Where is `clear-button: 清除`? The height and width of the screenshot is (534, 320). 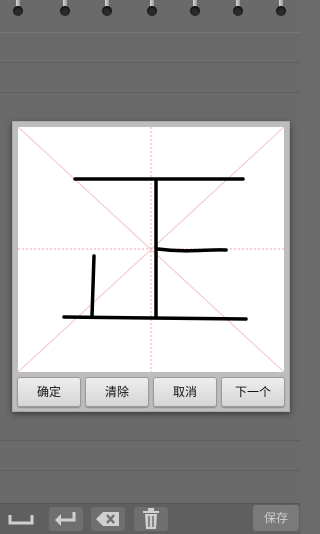
clear-button: 清除 is located at coordinates (117, 392).